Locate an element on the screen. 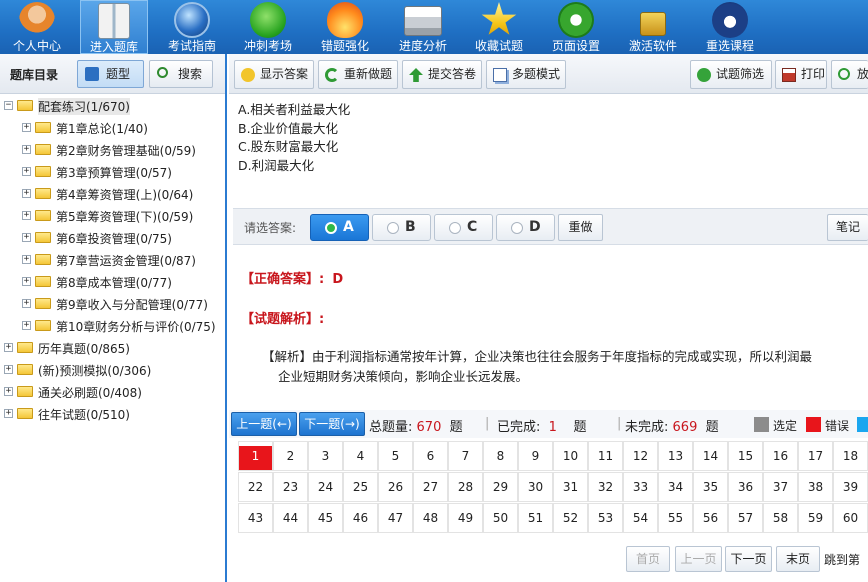 Image resolution: width=868 pixels, height=582 pixels. question-number-cell: 25 is located at coordinates (360, 487).